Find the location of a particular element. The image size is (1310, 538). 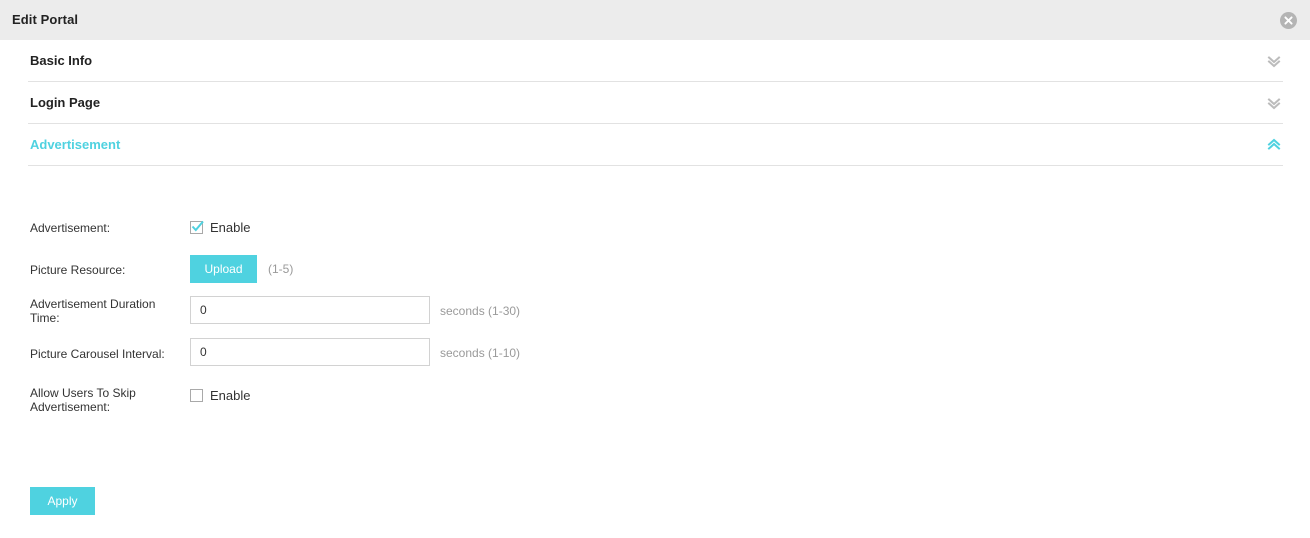

upload-button: Upload is located at coordinates (223, 269).